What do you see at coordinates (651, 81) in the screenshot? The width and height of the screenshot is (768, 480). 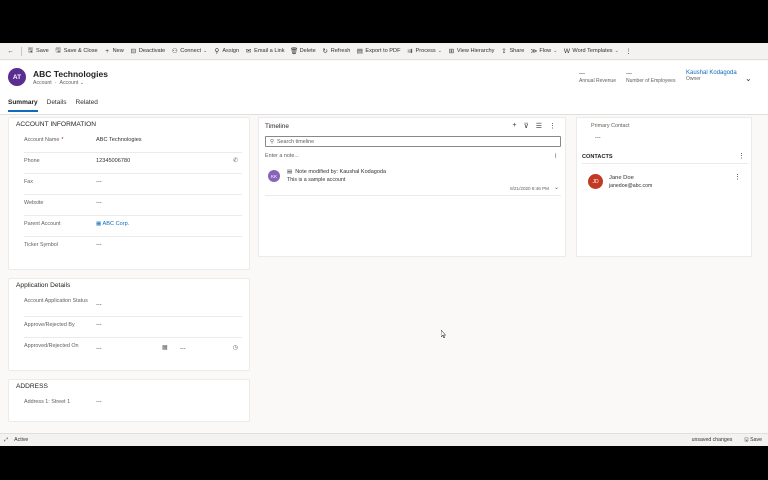 I see `employees-label: Number of Employees` at bounding box center [651, 81].